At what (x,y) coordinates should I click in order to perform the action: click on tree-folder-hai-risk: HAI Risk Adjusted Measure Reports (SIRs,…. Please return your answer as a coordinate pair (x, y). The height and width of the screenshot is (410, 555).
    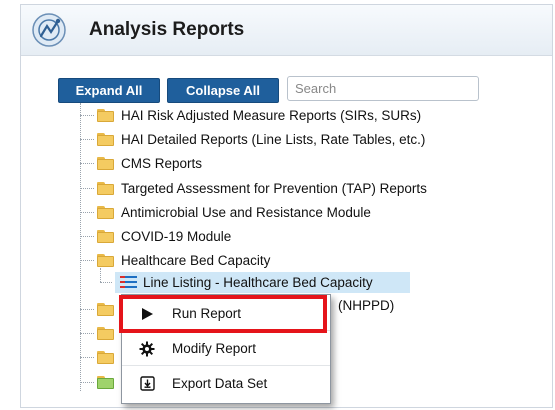
    Looking at the image, I should click on (250, 115).